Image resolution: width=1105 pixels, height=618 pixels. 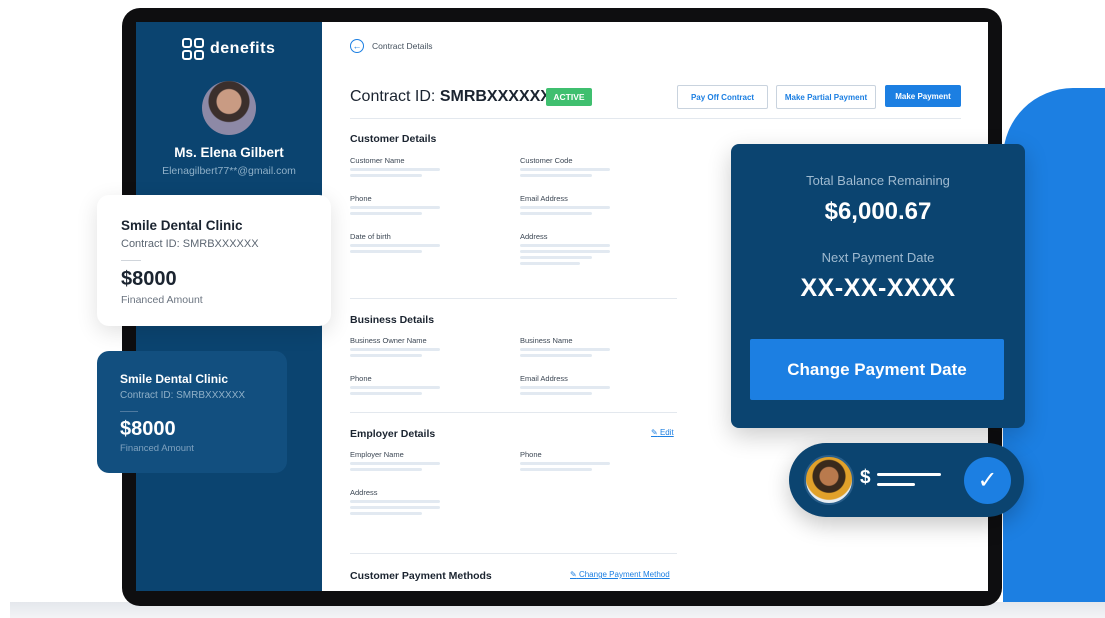 What do you see at coordinates (987, 480) in the screenshot?
I see `check-icon: ✓` at bounding box center [987, 480].